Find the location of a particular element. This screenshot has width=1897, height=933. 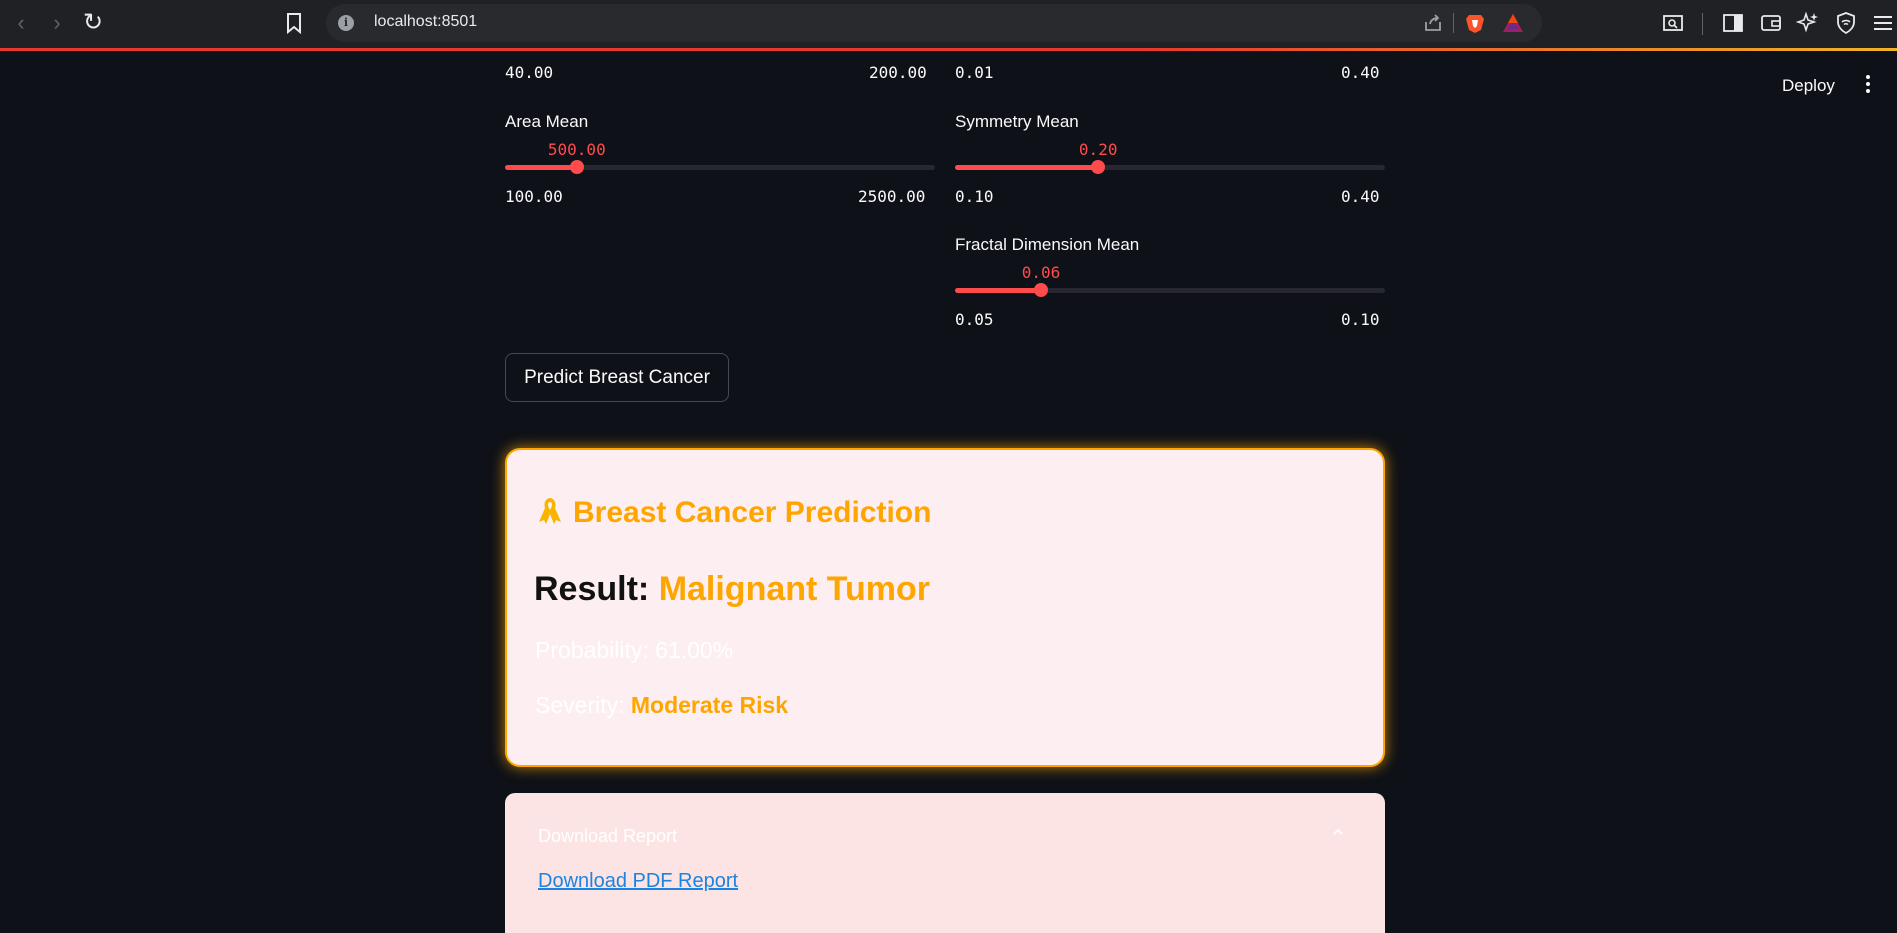

deploy-button: Deploy is located at coordinates (1808, 86).